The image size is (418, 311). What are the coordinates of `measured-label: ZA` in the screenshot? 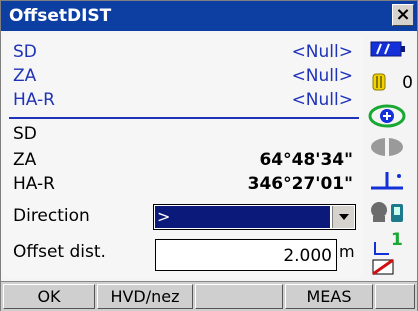 It's located at (25, 76).